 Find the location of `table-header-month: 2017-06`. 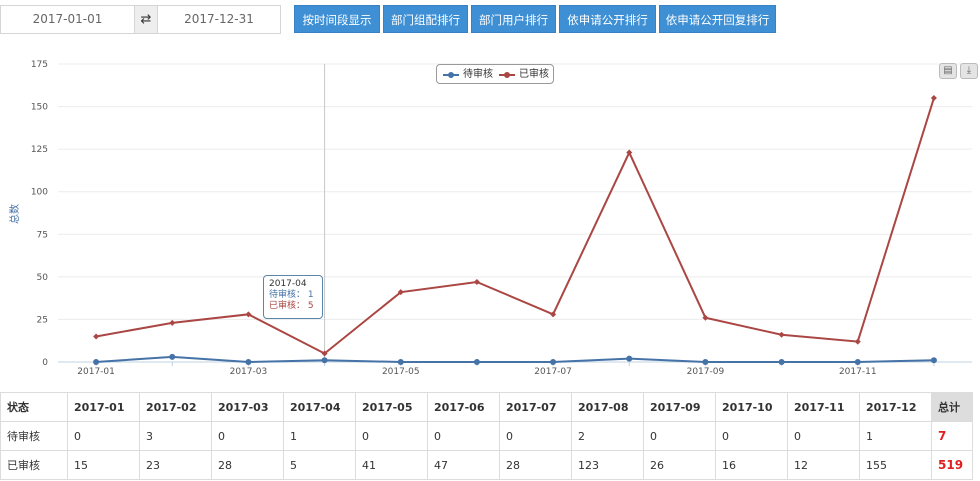

table-header-month: 2017-06 is located at coordinates (463, 407).